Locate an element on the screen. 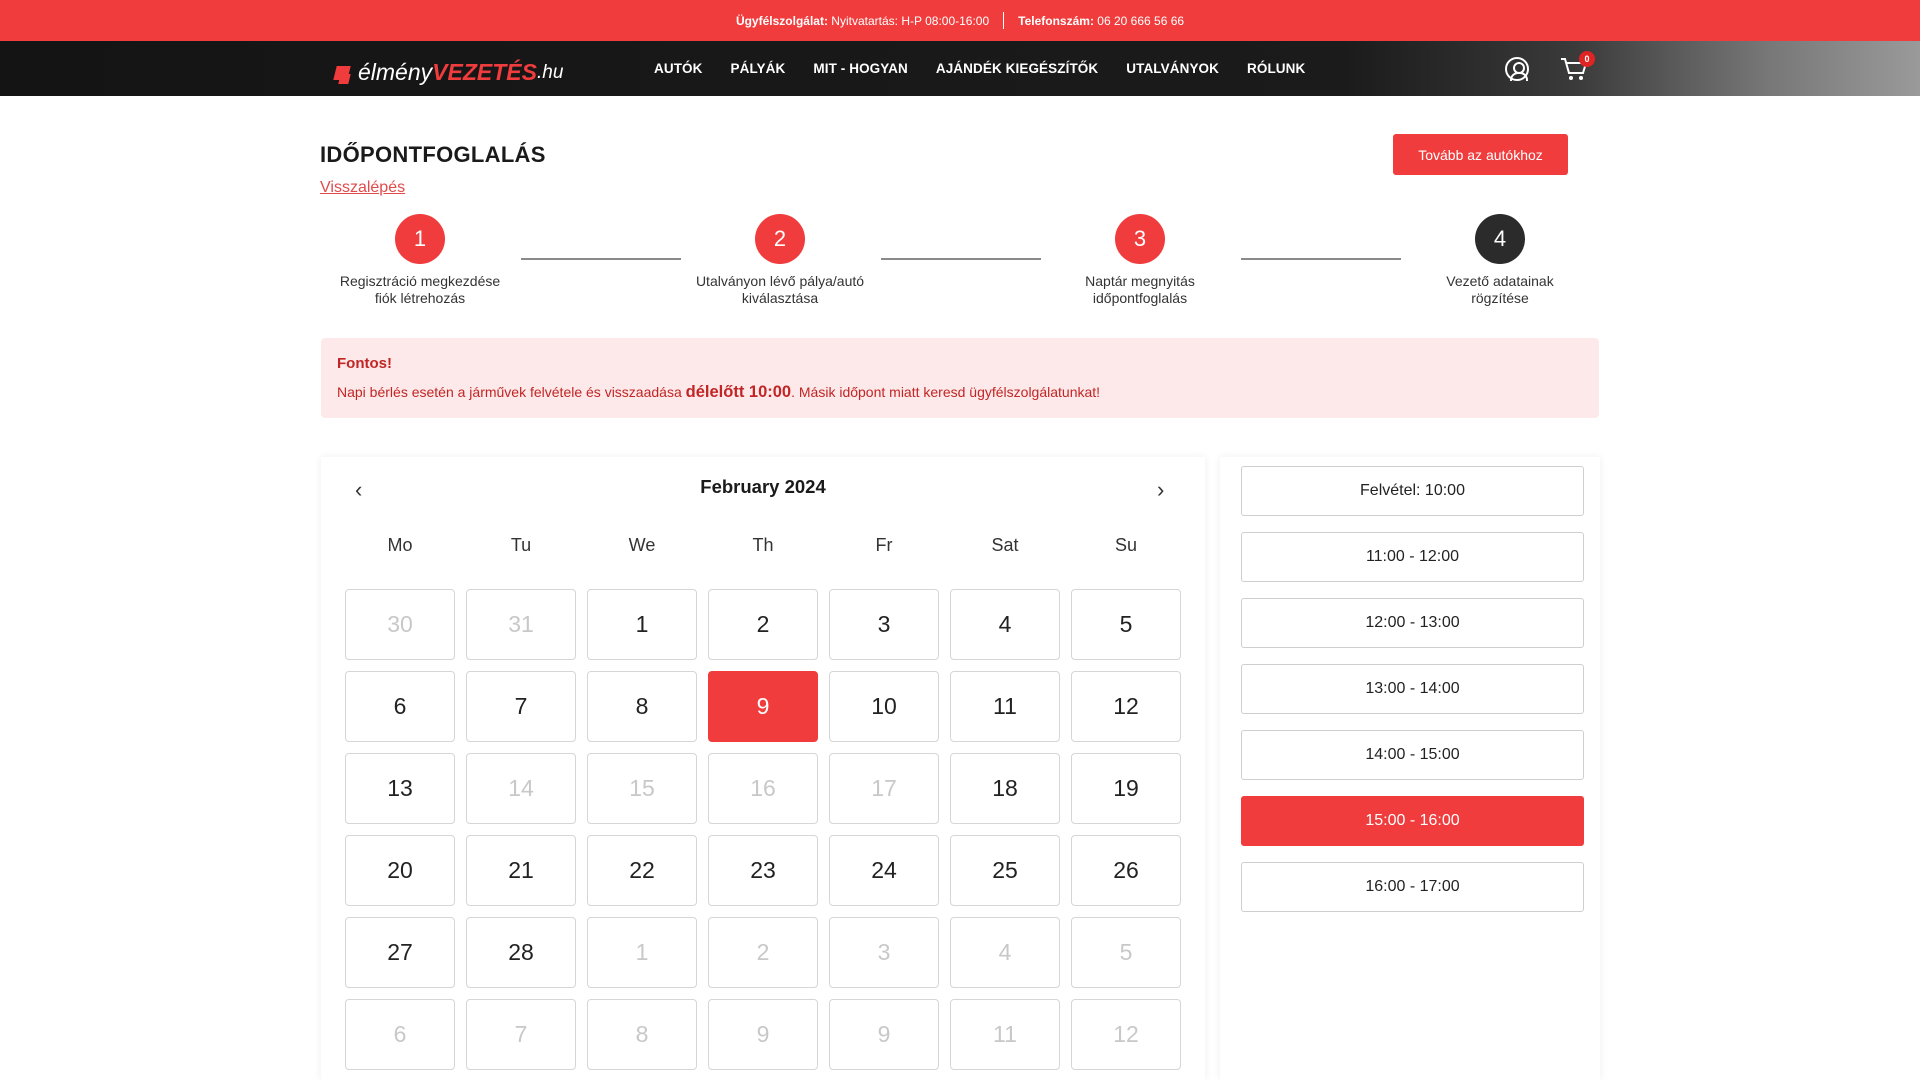  nav-item-utalvanyok: UTALVÁNYOK is located at coordinates (1172, 68).